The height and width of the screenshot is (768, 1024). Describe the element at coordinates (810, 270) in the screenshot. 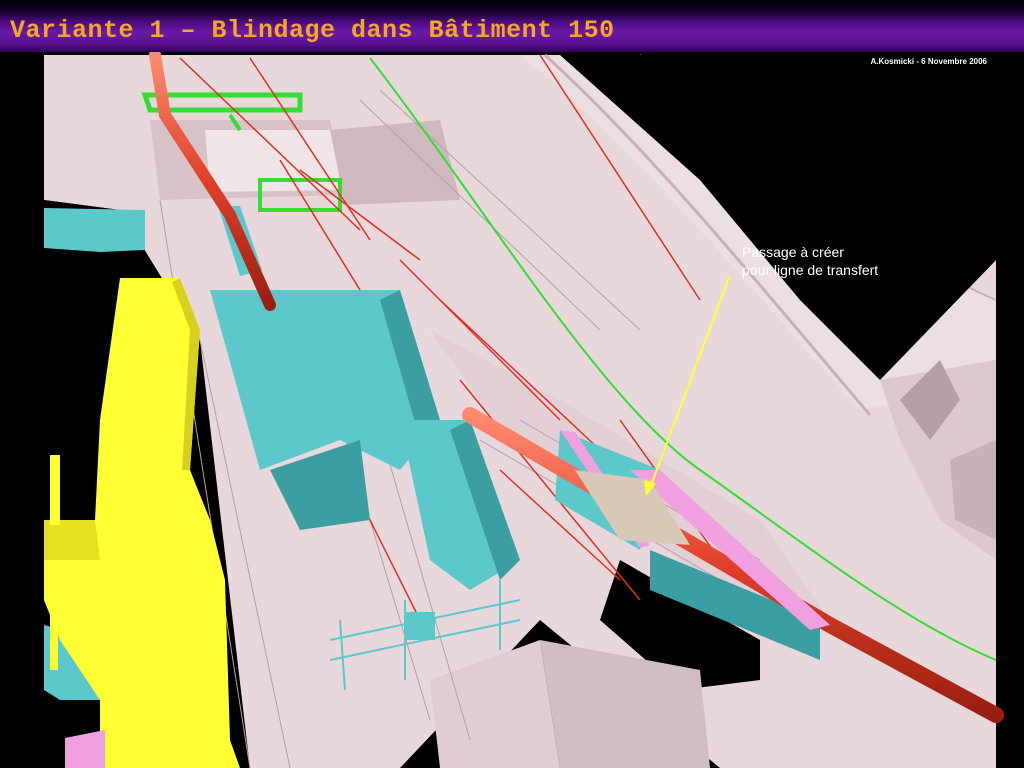

I see `annotation-line-2: pour ligne de transfert` at that location.